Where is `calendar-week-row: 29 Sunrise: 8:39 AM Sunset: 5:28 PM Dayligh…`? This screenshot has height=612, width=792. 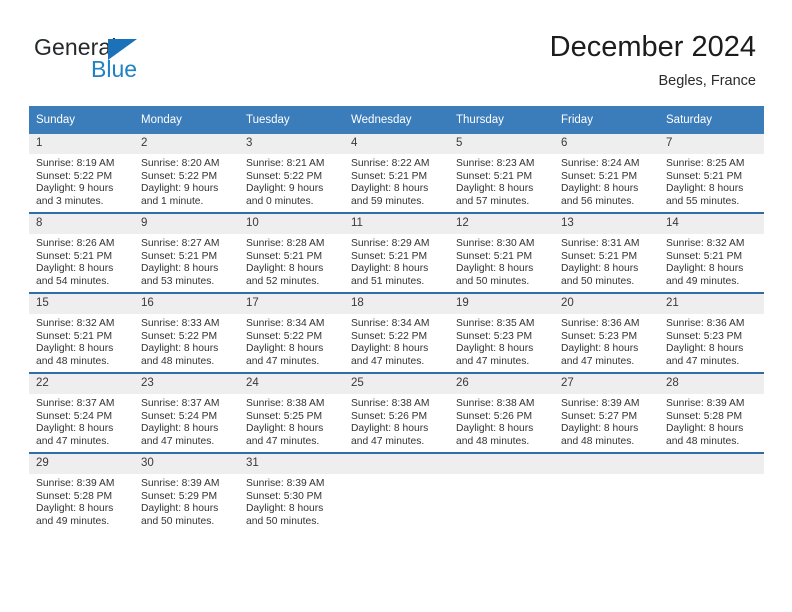
calendar-week-row: 29 Sunrise: 8:39 AM Sunset: 5:28 PM Dayligh… is located at coordinates (396, 492).